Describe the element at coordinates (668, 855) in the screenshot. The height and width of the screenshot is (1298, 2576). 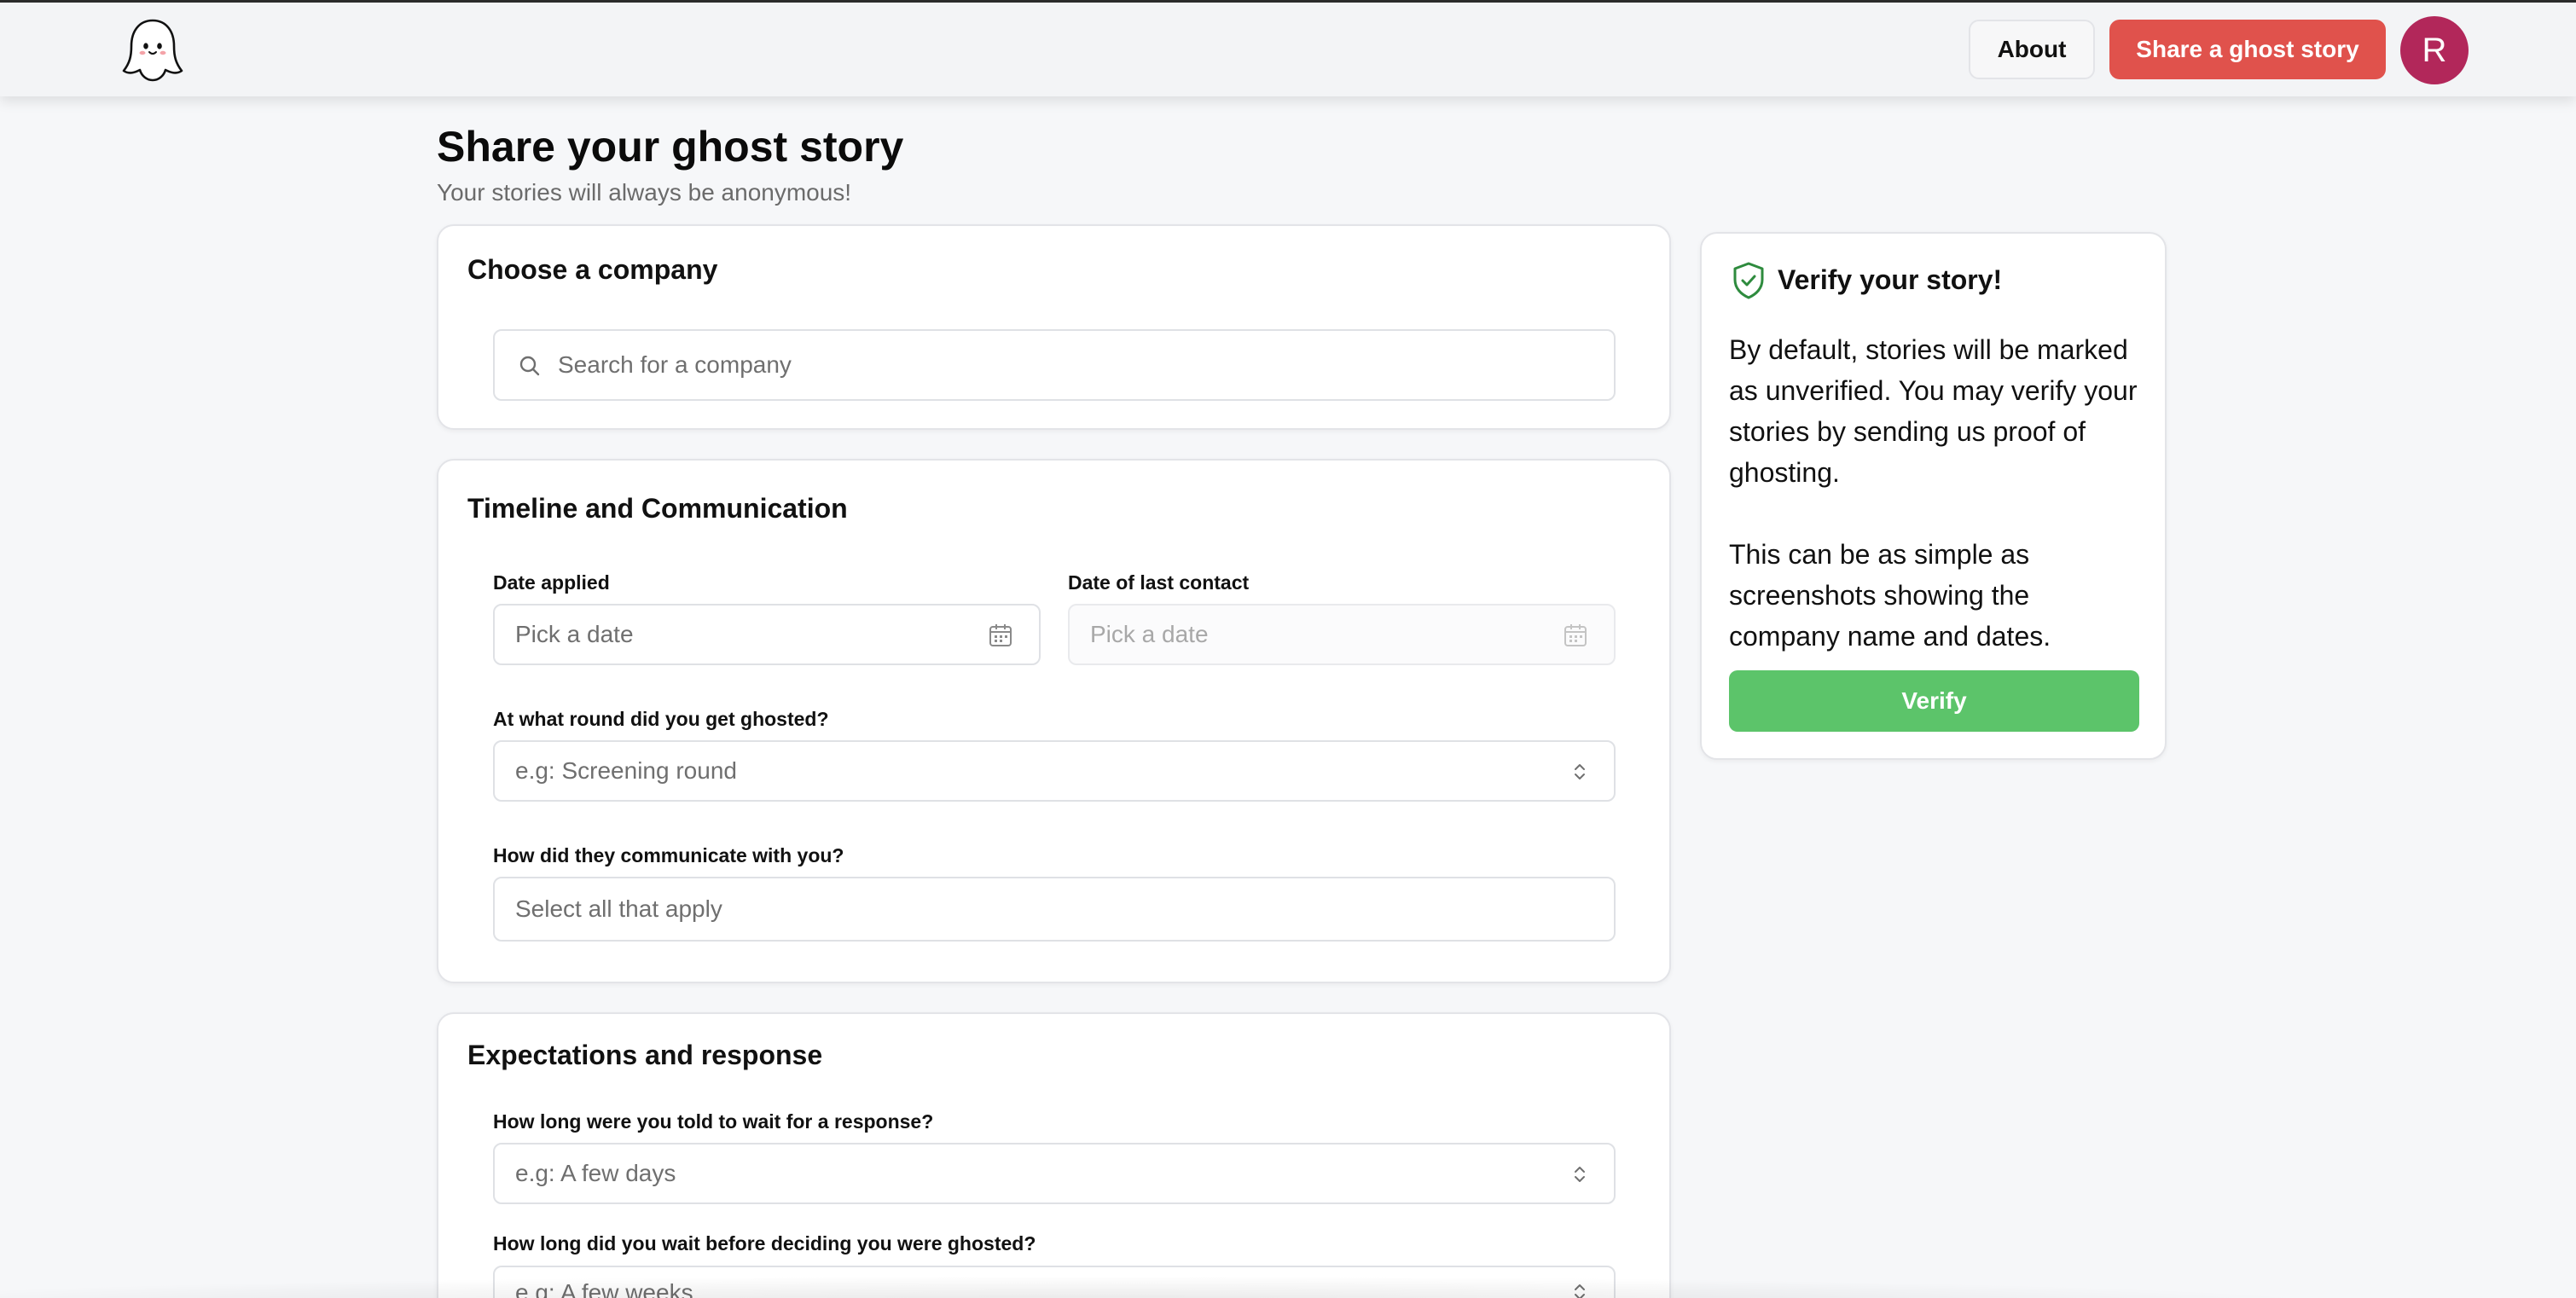
I see `communication-label: How did they communicate with you?` at that location.